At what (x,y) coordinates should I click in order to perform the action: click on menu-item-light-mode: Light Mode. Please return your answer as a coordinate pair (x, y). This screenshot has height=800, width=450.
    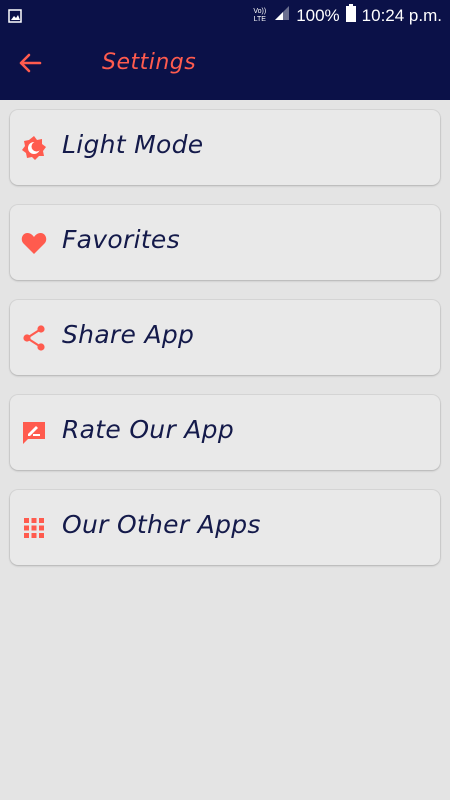
    Looking at the image, I should click on (225, 147).